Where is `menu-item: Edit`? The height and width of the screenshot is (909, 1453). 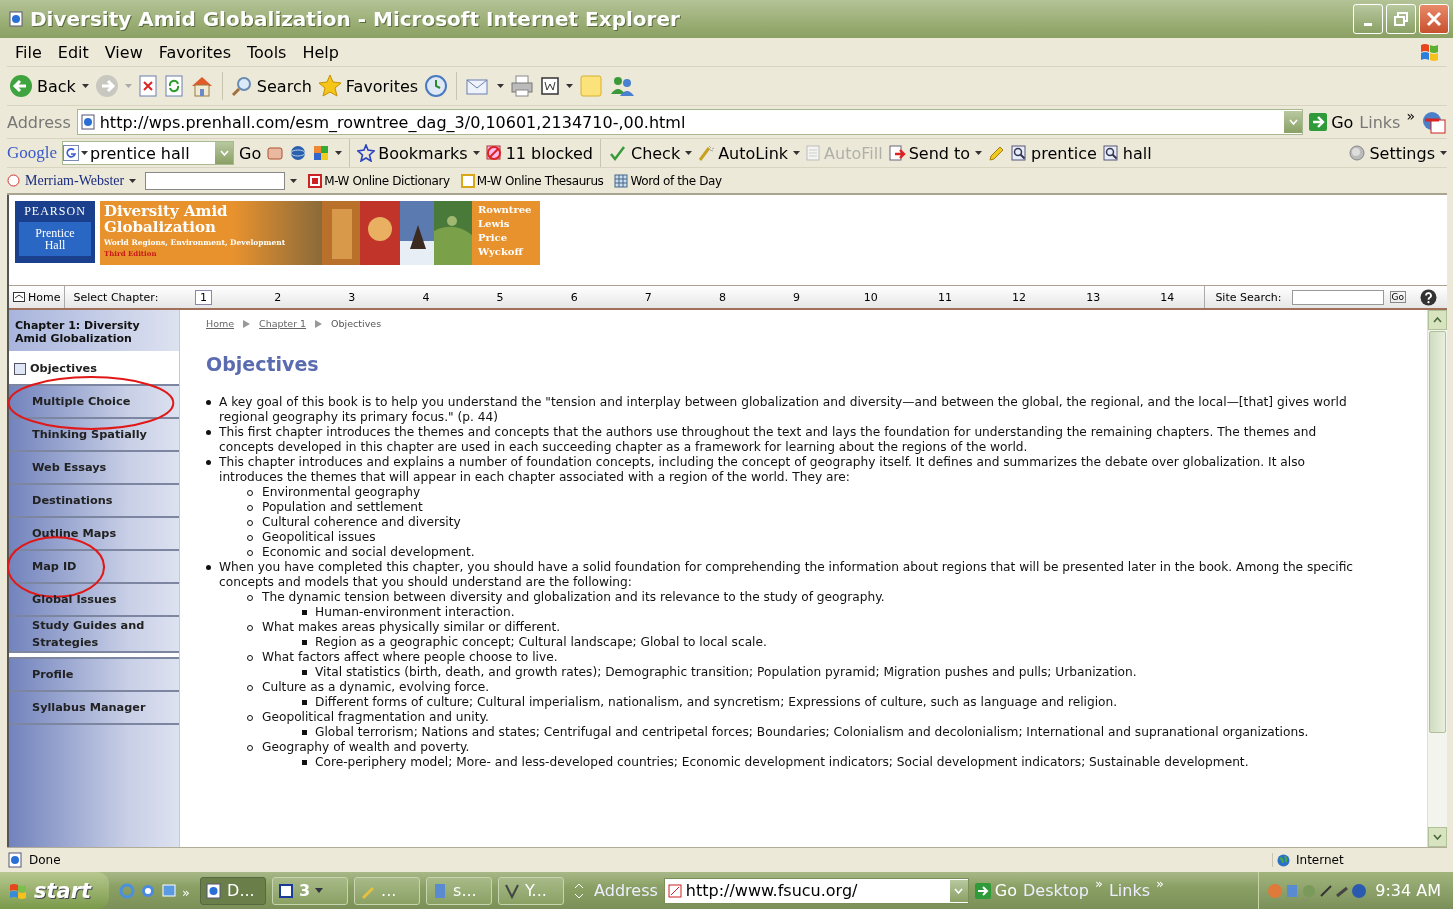 menu-item: Edit is located at coordinates (73, 52).